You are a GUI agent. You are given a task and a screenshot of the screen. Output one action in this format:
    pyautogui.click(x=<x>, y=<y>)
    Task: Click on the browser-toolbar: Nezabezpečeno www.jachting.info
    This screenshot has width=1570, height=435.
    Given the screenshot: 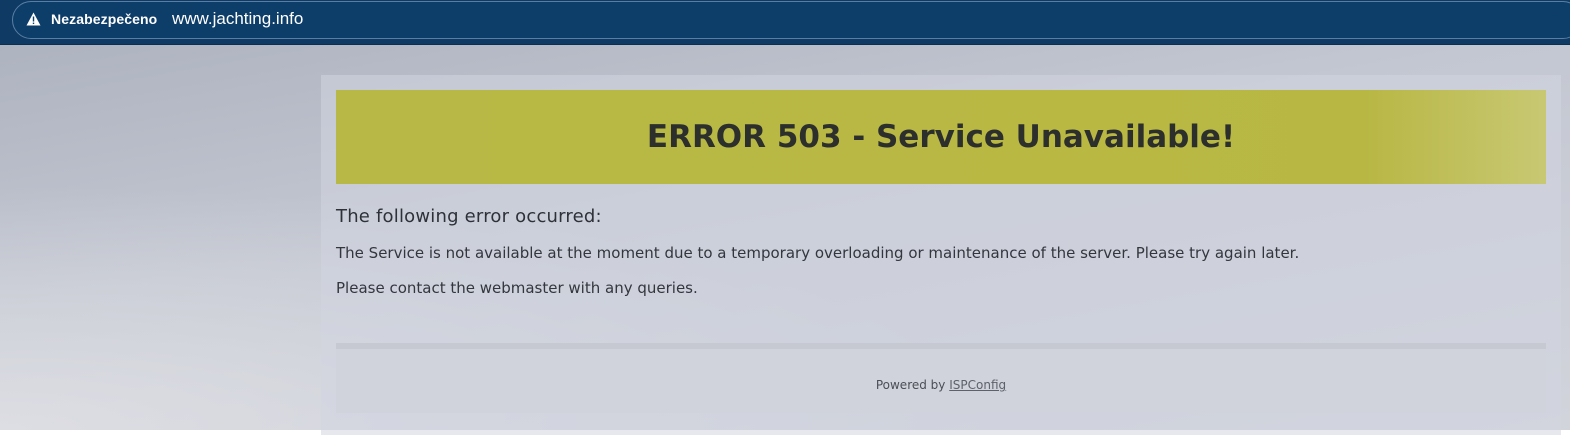 What is the action you would take?
    pyautogui.click(x=785, y=22)
    